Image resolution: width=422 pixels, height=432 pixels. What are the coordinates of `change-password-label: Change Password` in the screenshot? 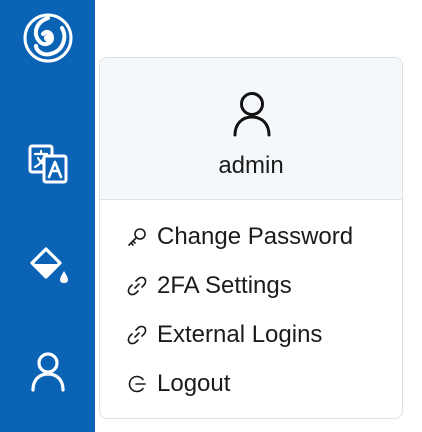 It's located at (255, 236).